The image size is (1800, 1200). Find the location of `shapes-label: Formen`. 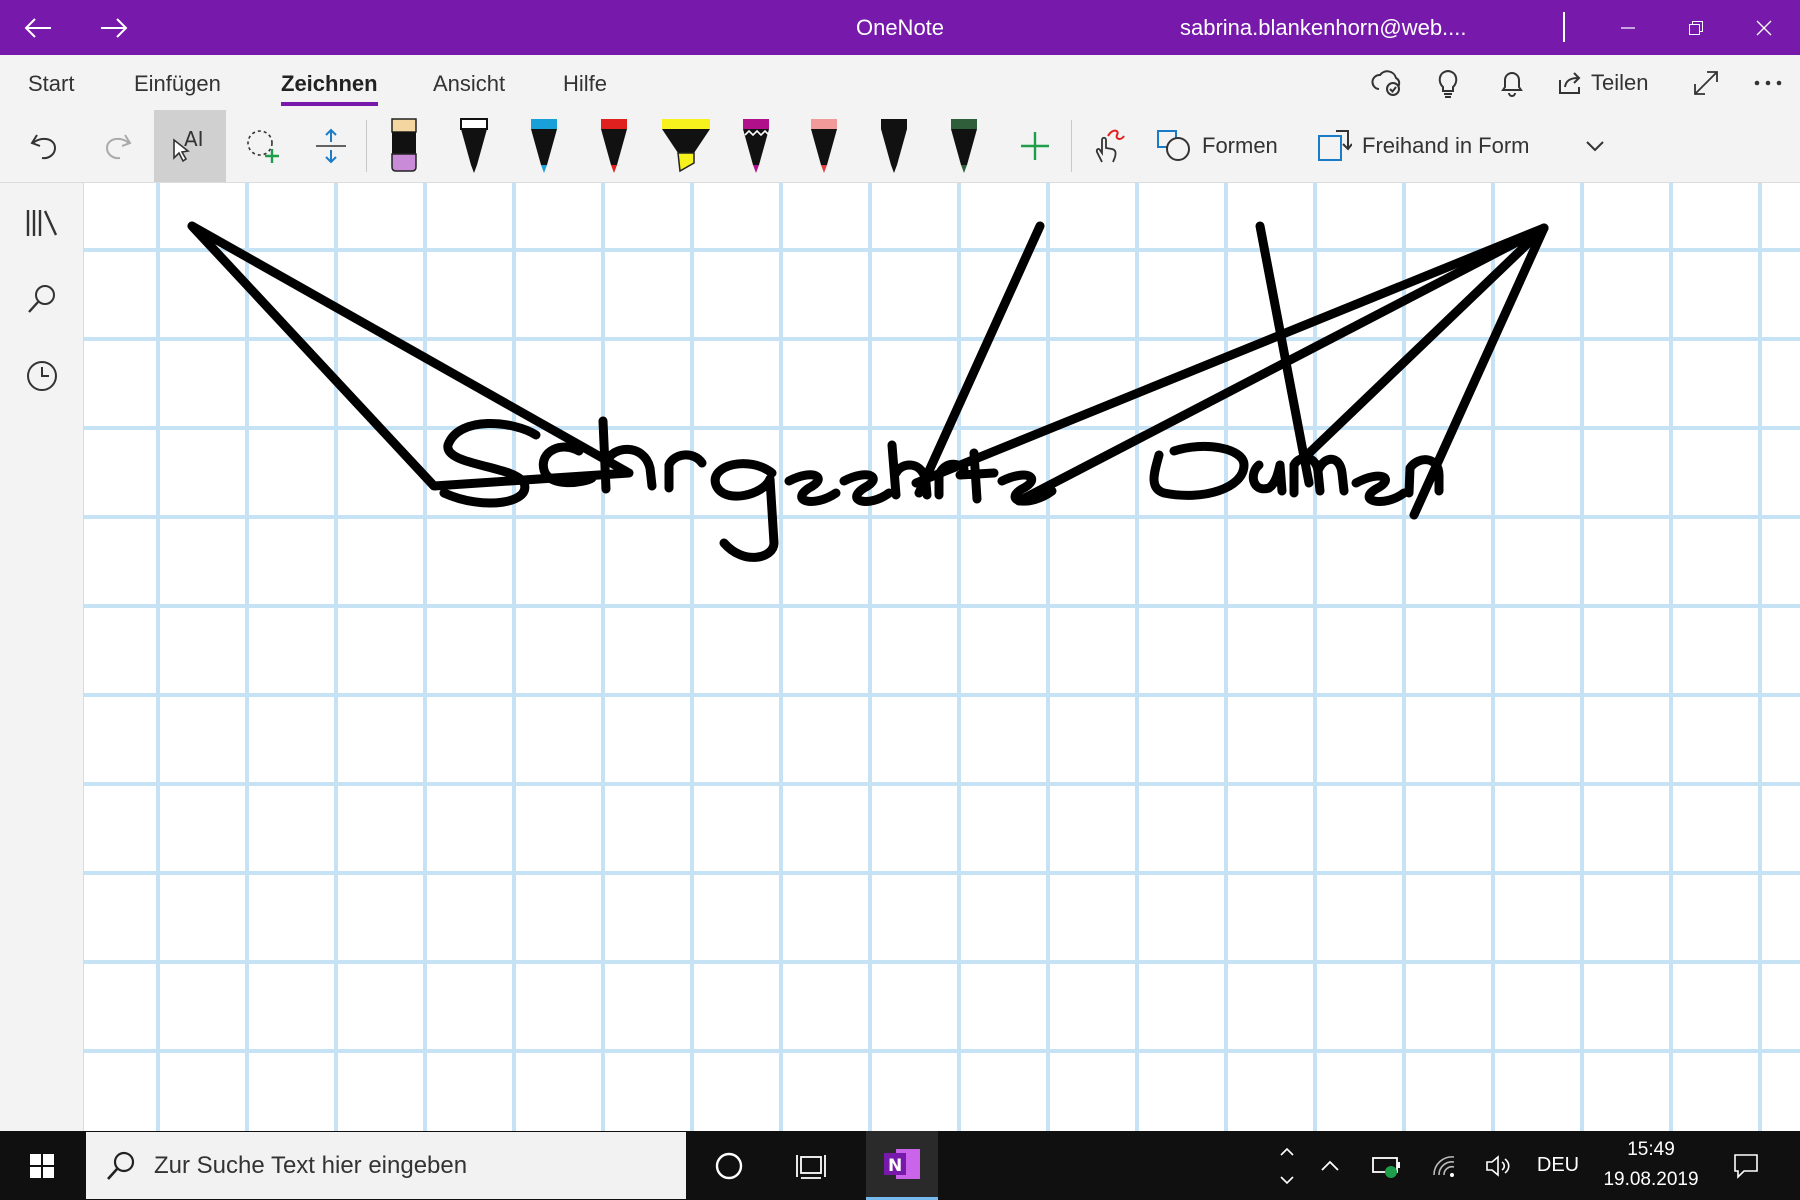

shapes-label: Formen is located at coordinates (1240, 145).